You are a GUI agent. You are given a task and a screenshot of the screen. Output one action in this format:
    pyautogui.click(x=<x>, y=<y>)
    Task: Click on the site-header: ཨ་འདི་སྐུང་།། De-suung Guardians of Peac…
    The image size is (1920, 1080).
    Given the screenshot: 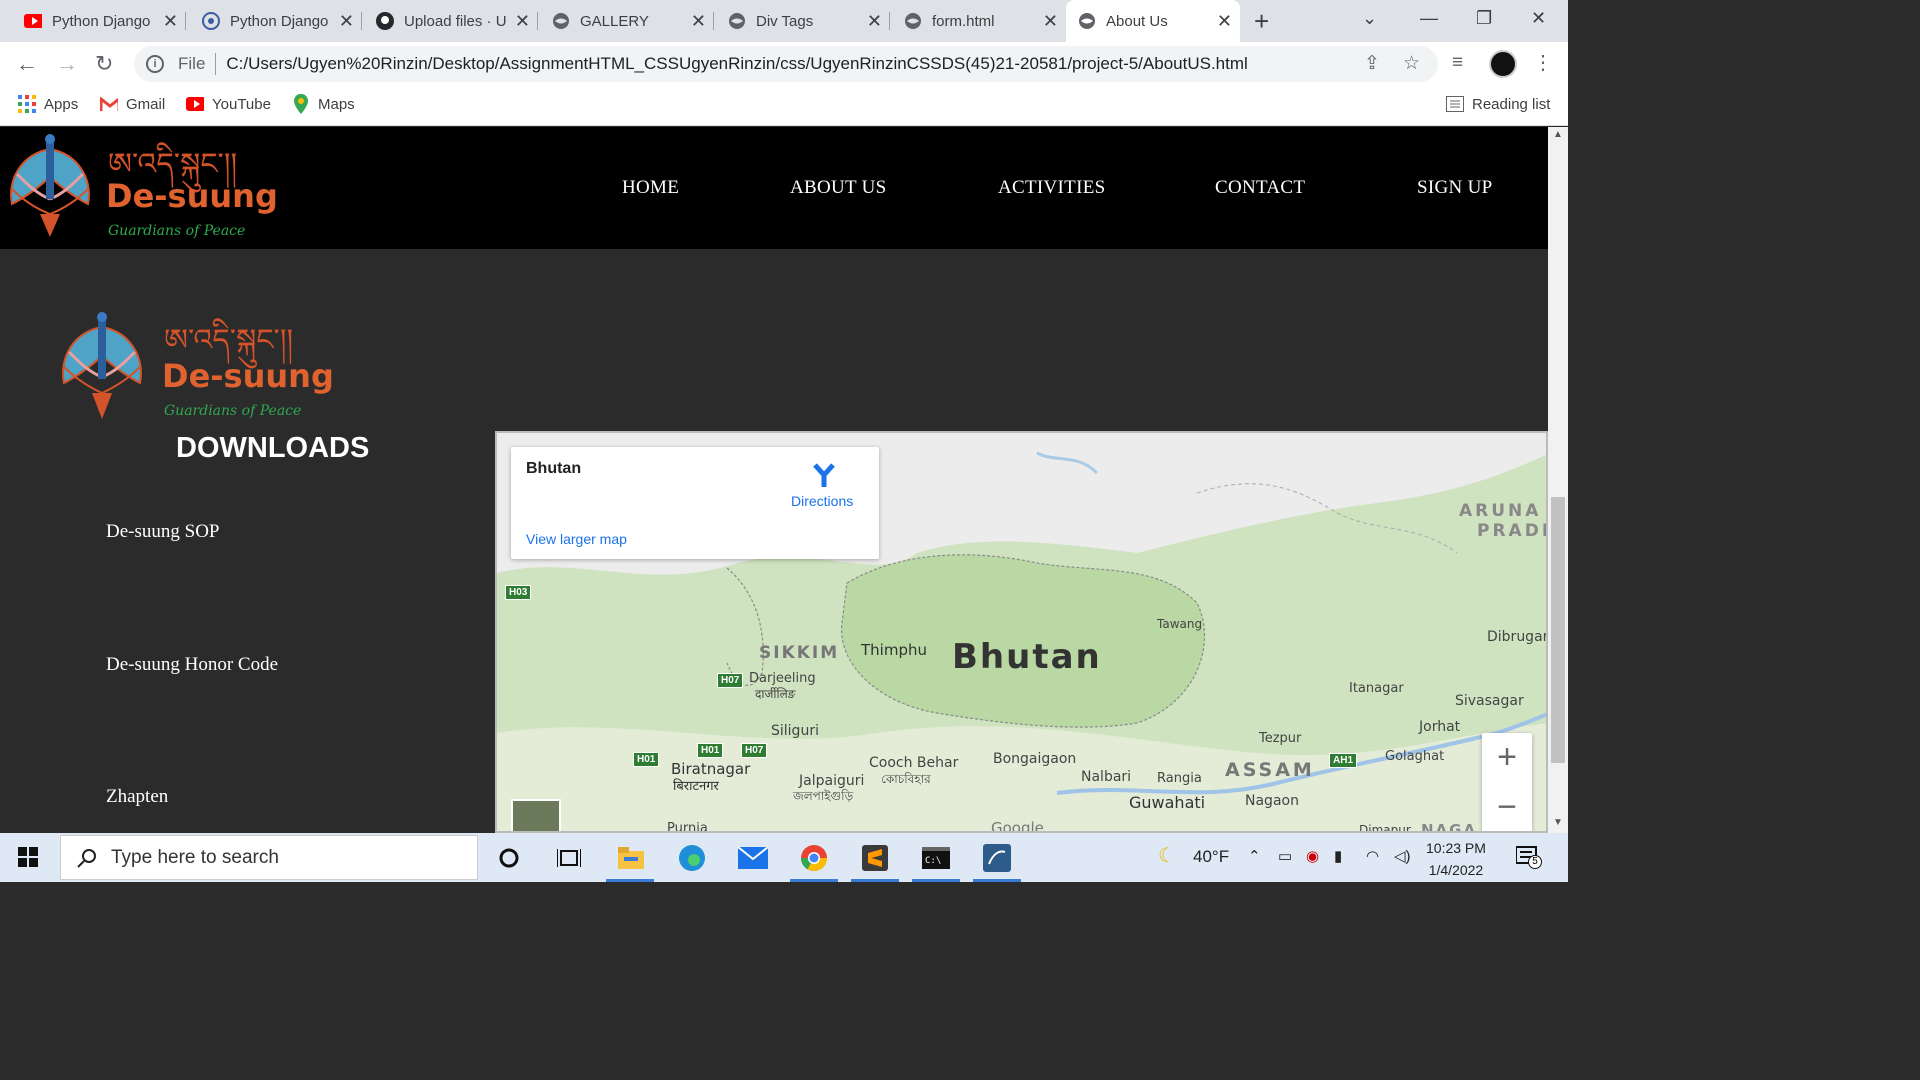 What is the action you would take?
    pyautogui.click(x=774, y=188)
    